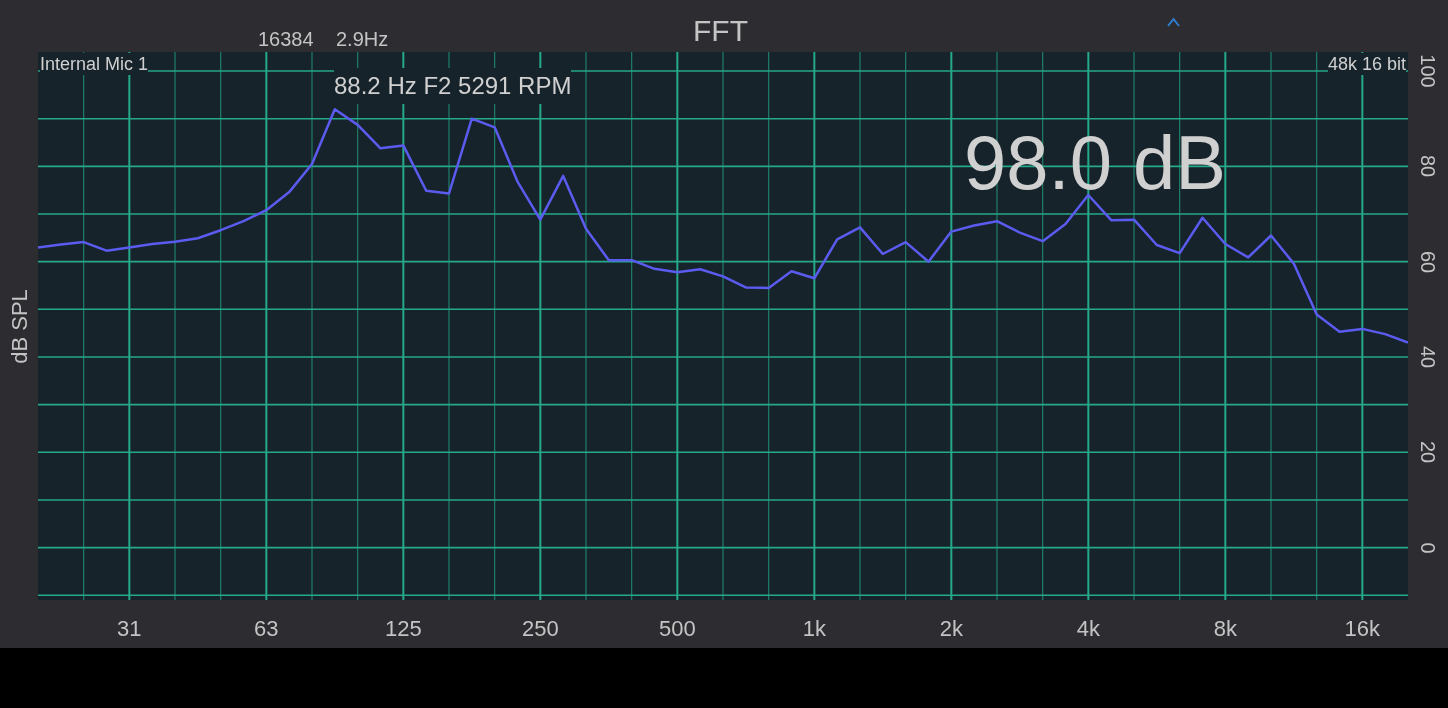 This screenshot has width=1448, height=708. What do you see at coordinates (1428, 261) in the screenshot?
I see `y-tick-label: 60` at bounding box center [1428, 261].